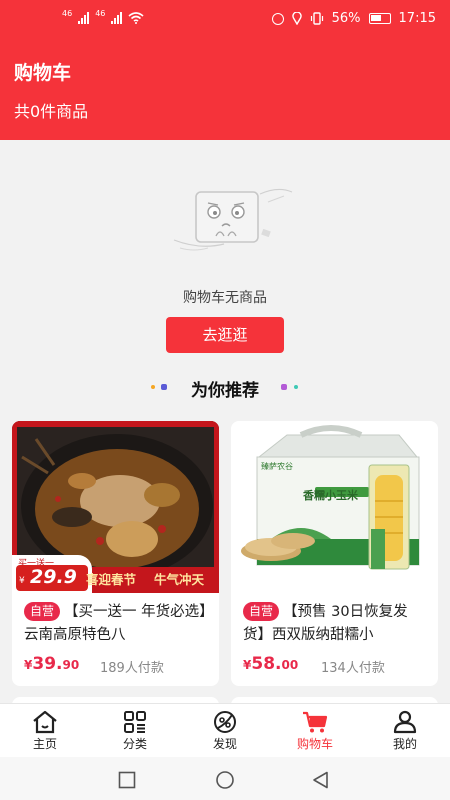 The height and width of the screenshot is (800, 450). I want to click on product-name: 自营 【买一送一 年货必选】云南高原特色八, so click(117, 624).